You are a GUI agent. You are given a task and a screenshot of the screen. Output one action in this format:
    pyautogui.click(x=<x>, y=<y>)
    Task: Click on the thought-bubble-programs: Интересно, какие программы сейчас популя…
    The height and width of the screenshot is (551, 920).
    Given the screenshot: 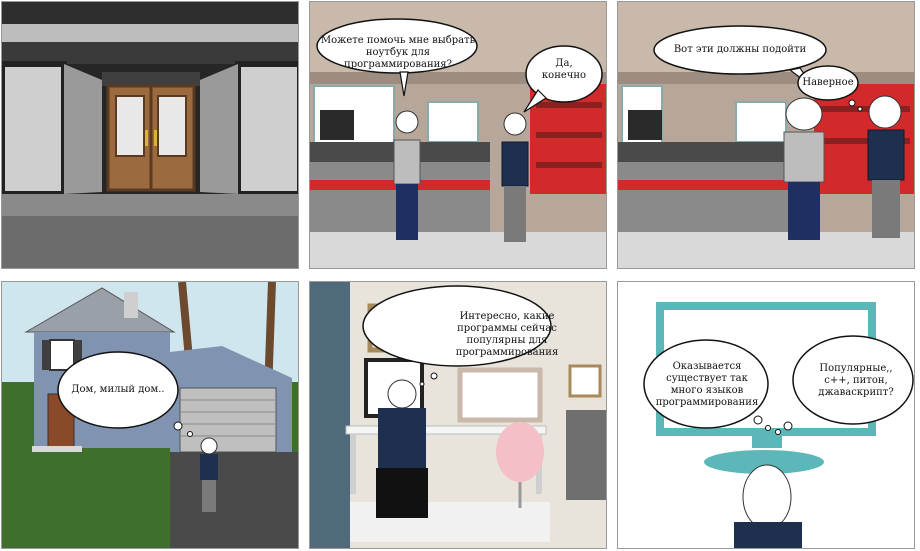 What is the action you would take?
    pyautogui.click(x=507, y=334)
    